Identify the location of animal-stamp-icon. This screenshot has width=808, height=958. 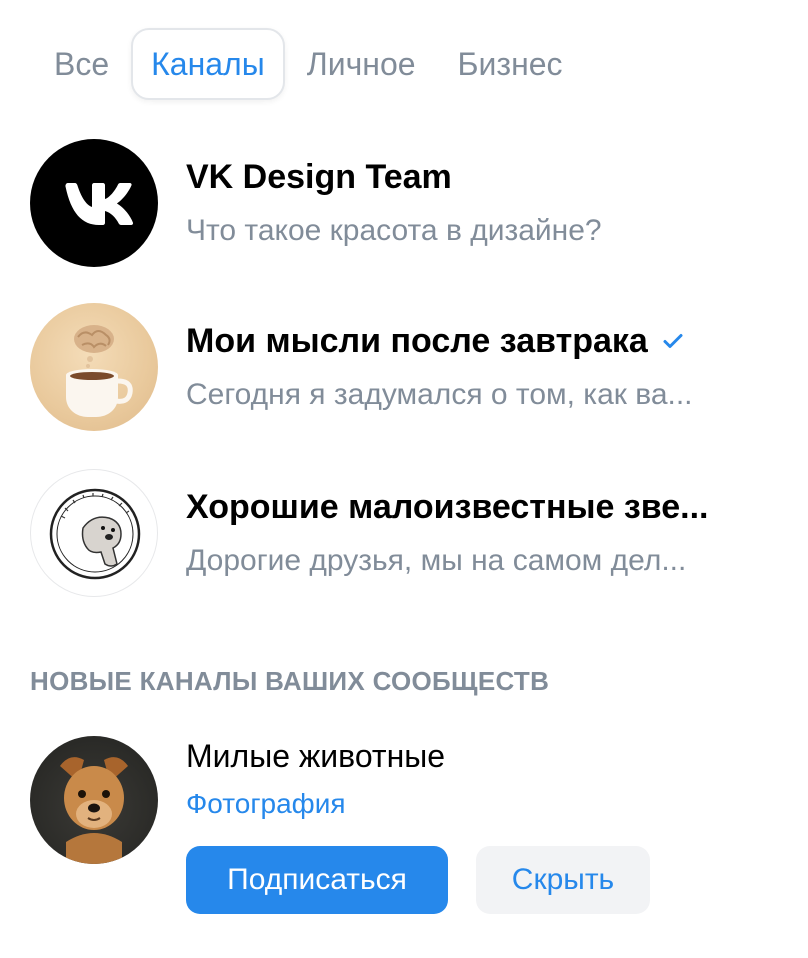
(95, 534).